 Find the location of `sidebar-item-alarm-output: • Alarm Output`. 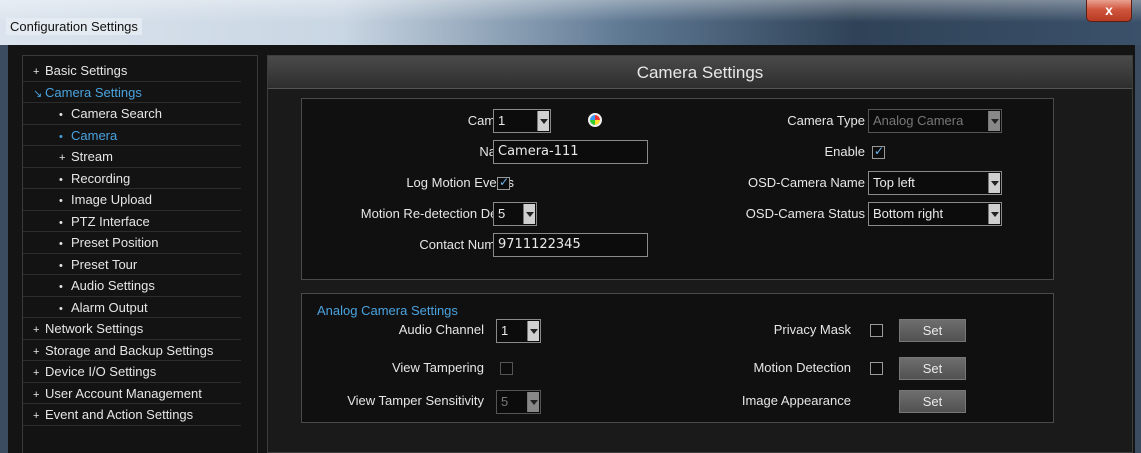

sidebar-item-alarm-output: • Alarm Output is located at coordinates (132, 307).